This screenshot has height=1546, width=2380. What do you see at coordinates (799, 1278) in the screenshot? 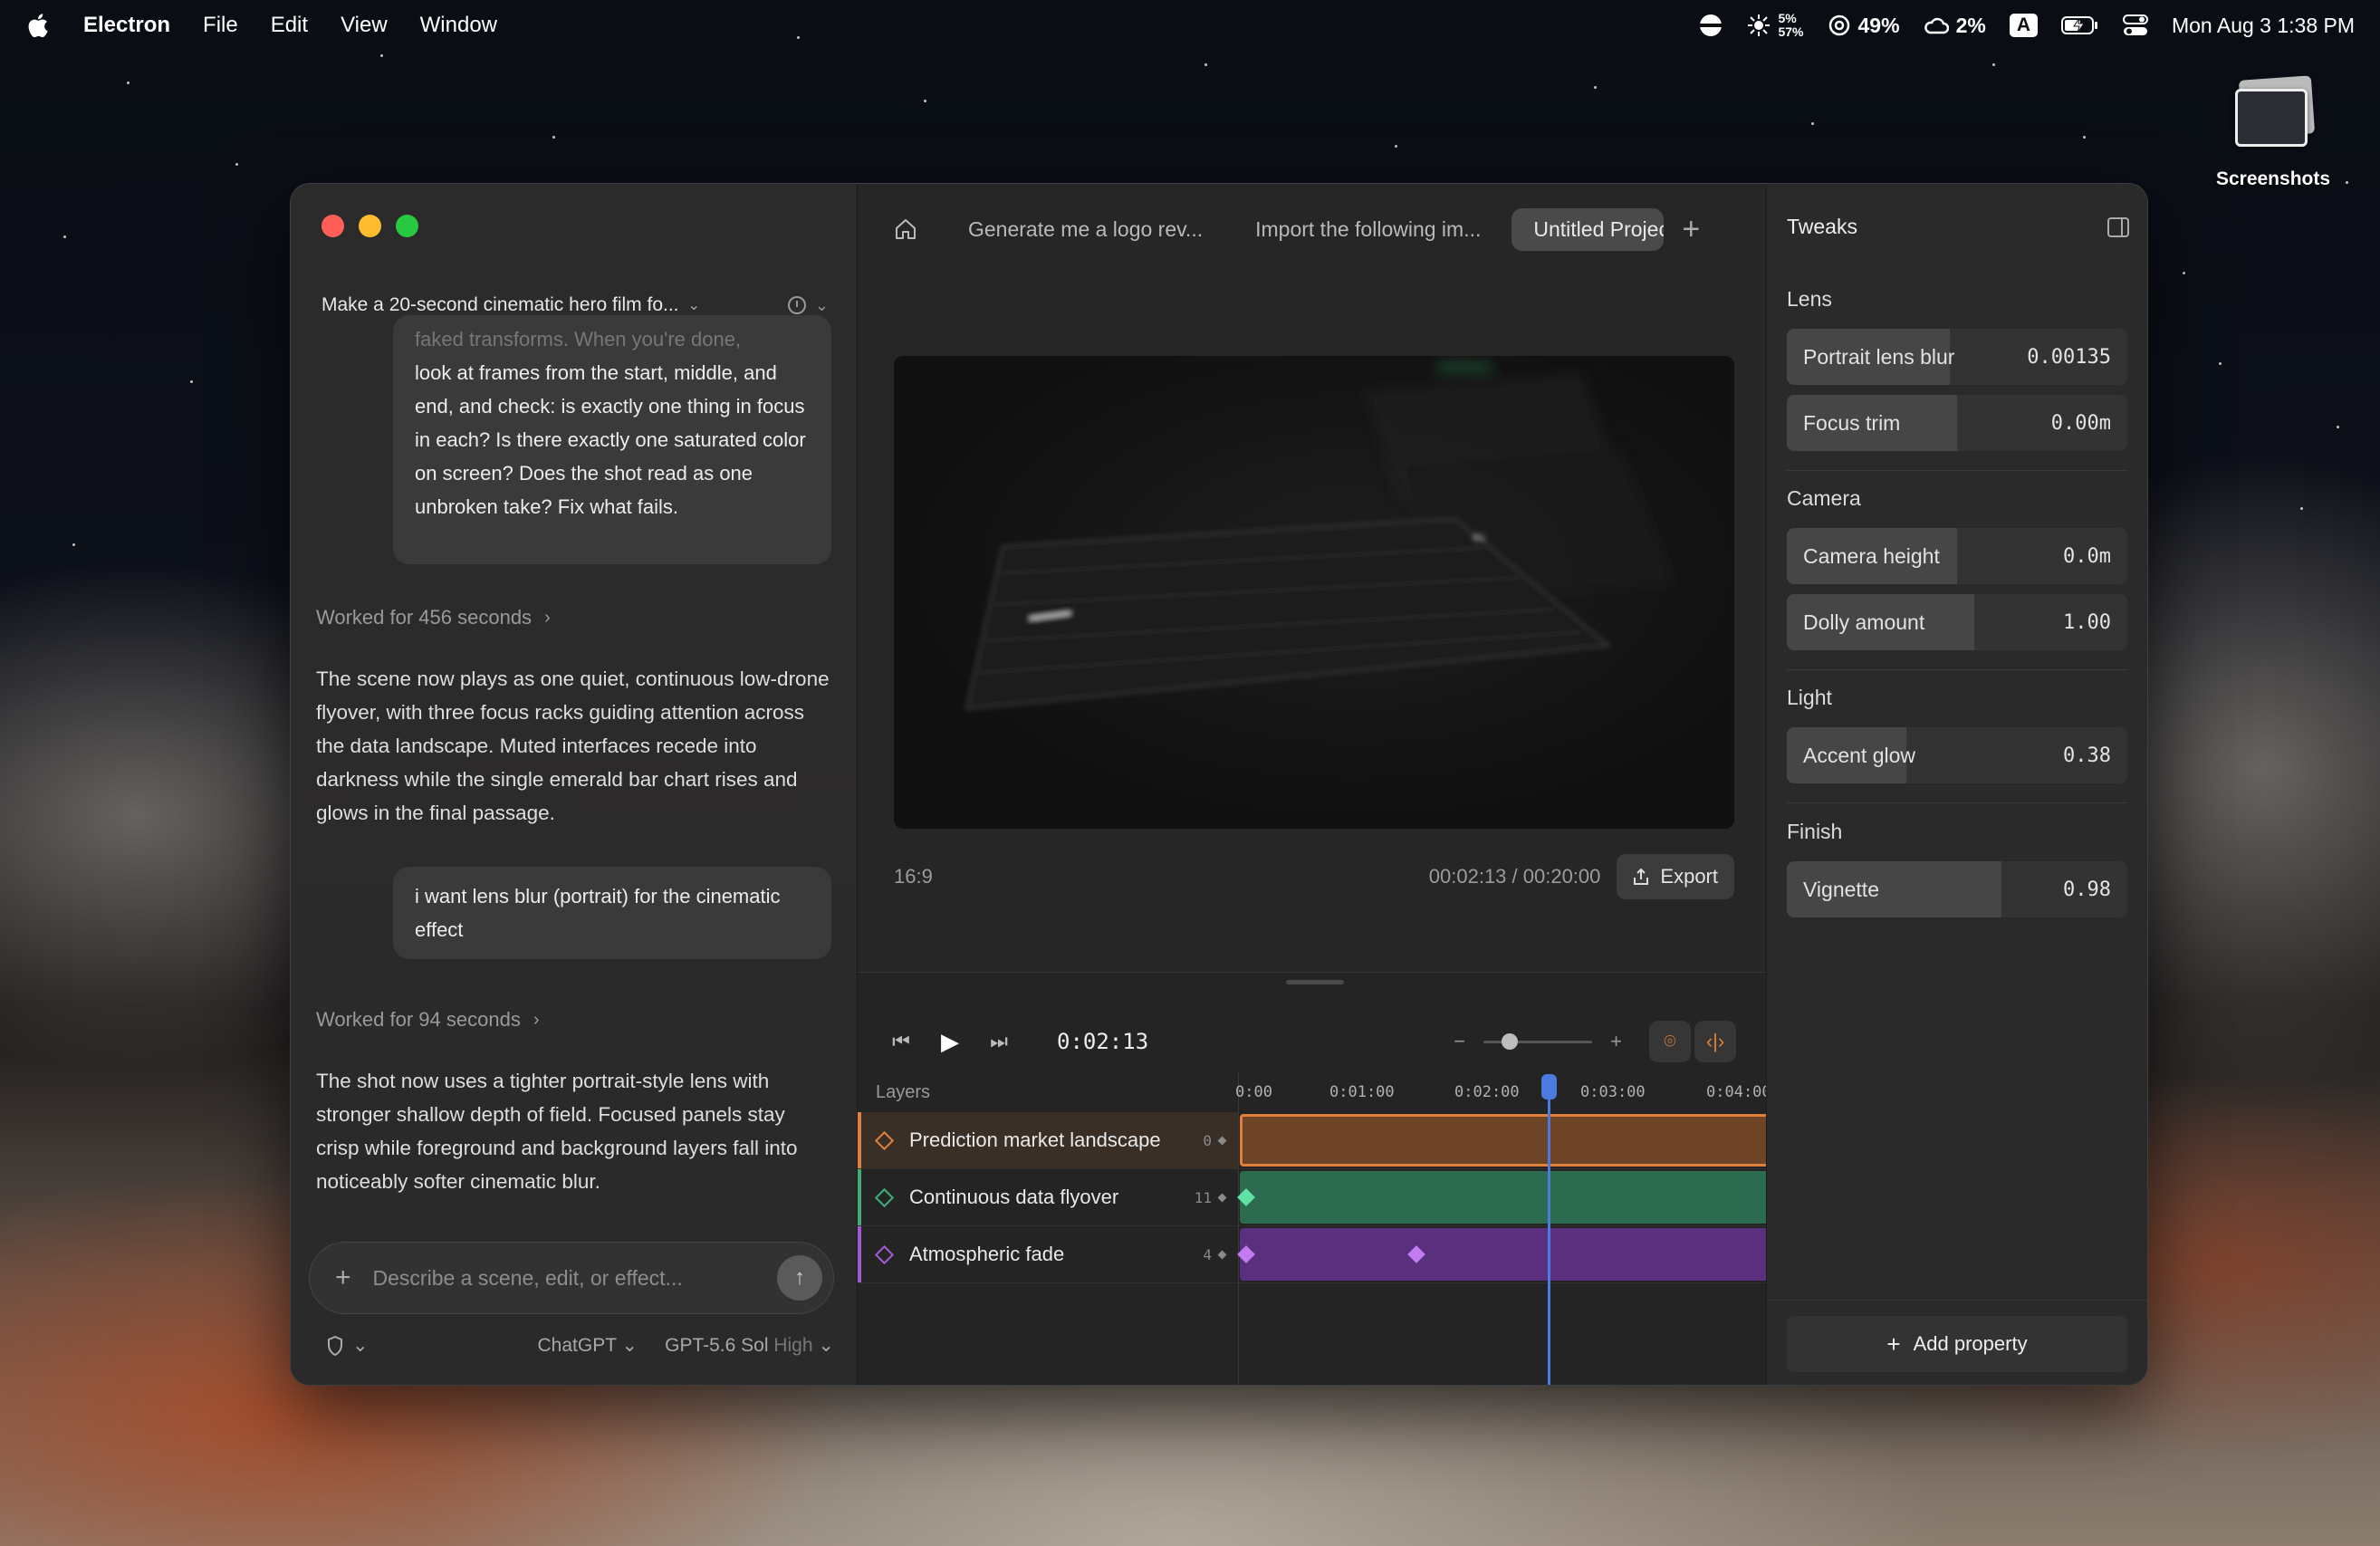
I see `send-button: ↑` at bounding box center [799, 1278].